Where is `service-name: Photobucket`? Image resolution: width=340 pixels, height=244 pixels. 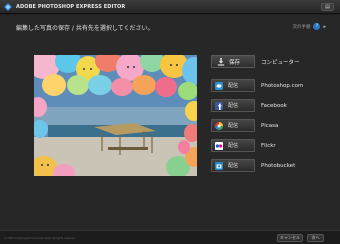
service-name: Photobucket is located at coordinates (278, 165).